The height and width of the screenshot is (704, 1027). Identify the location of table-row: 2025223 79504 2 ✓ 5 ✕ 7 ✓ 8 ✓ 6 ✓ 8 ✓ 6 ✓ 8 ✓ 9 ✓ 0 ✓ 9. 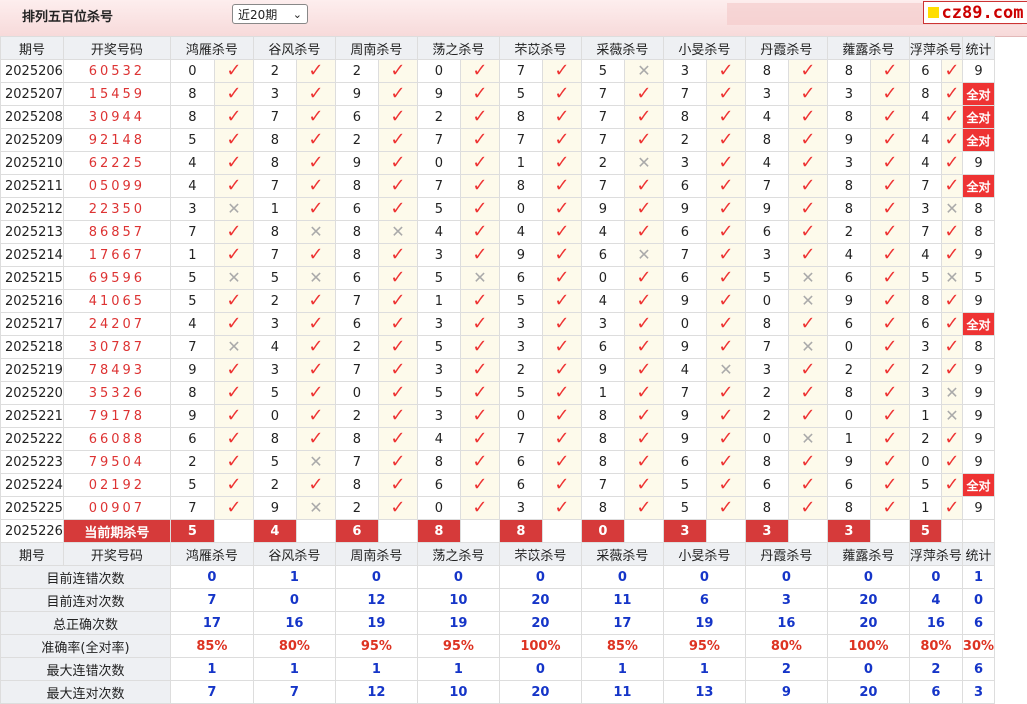
(498, 462).